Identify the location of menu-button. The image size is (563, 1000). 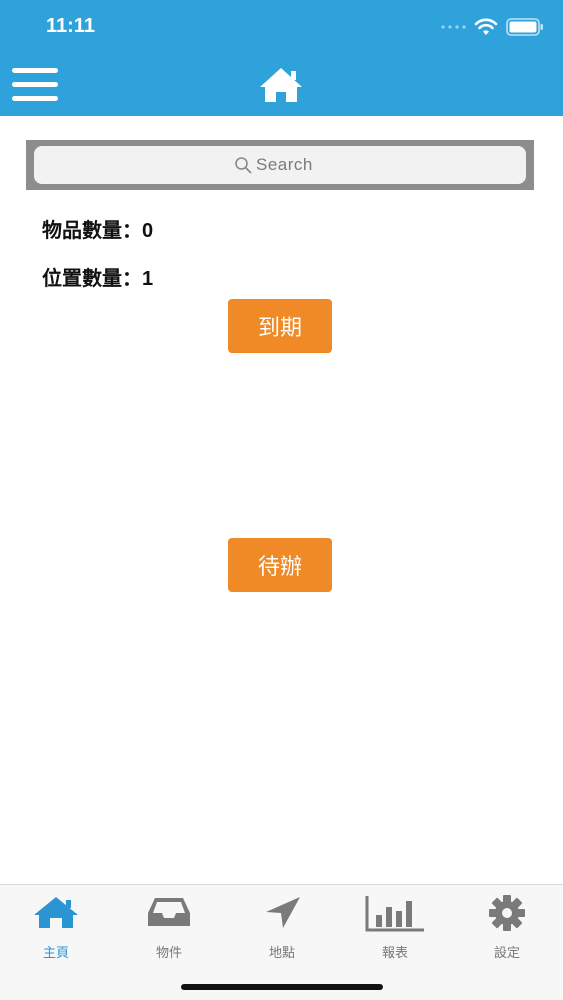
(35, 85).